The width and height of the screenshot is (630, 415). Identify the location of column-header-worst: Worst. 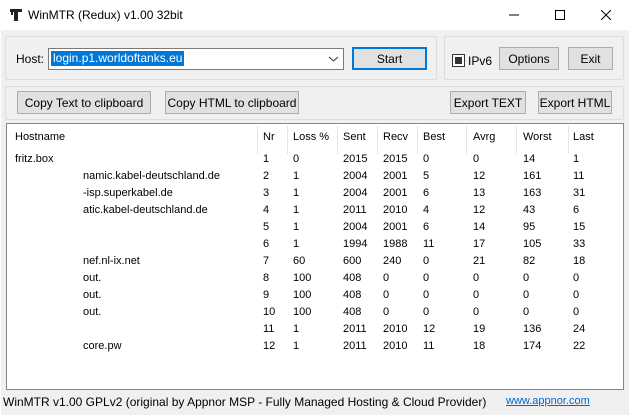
(537, 137).